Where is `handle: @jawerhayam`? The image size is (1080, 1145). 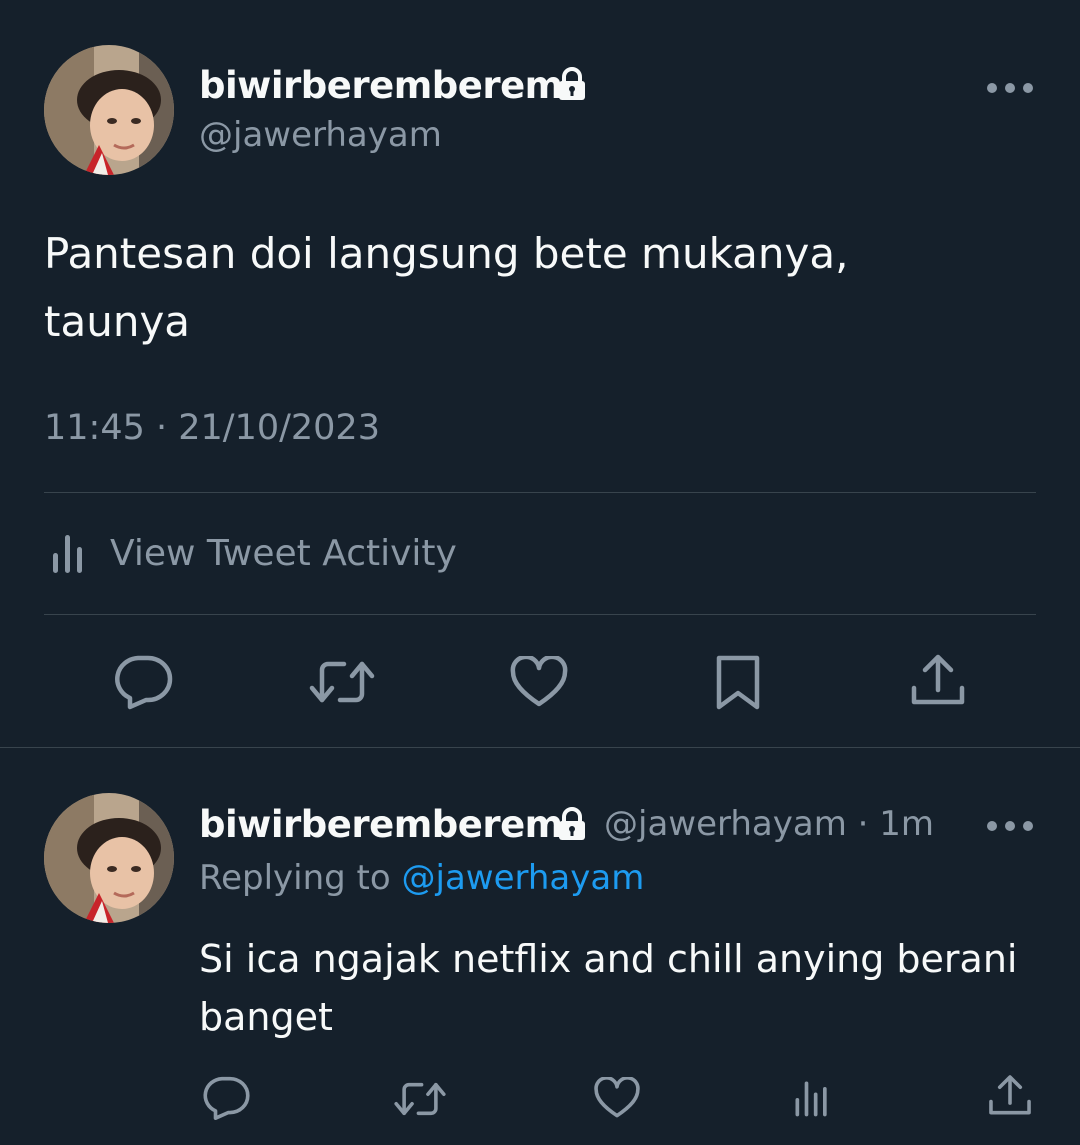
handle: @jawerhayam is located at coordinates (320, 135).